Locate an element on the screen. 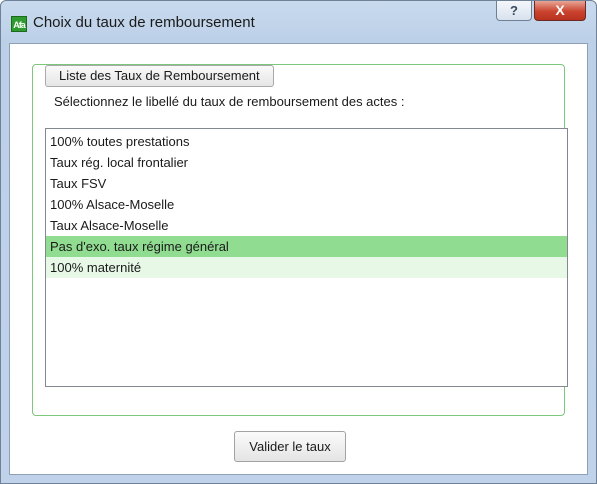 The height and width of the screenshot is (484, 597). list-item: Taux rég. local frontalier is located at coordinates (306, 162).